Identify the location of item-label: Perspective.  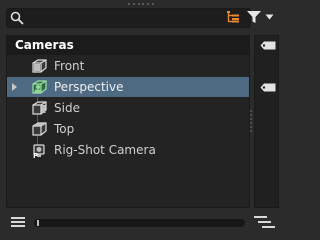
(89, 87).